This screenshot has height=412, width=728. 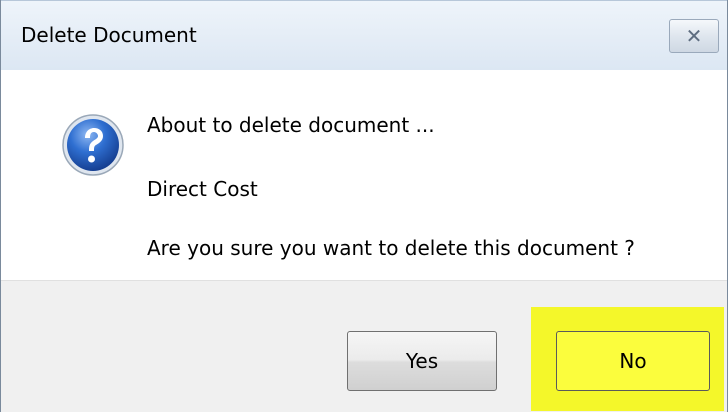 I want to click on close-button: ✕, so click(x=694, y=36).